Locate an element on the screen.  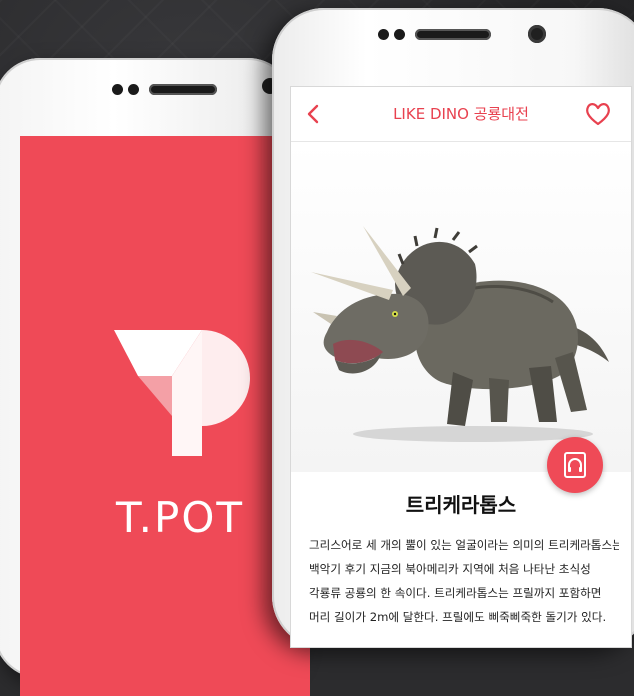
description-line: 각룡류 공룡의 한 속이다. 트리케라톱스는 프릴까지 포함하면 is located at coordinates (455, 593).